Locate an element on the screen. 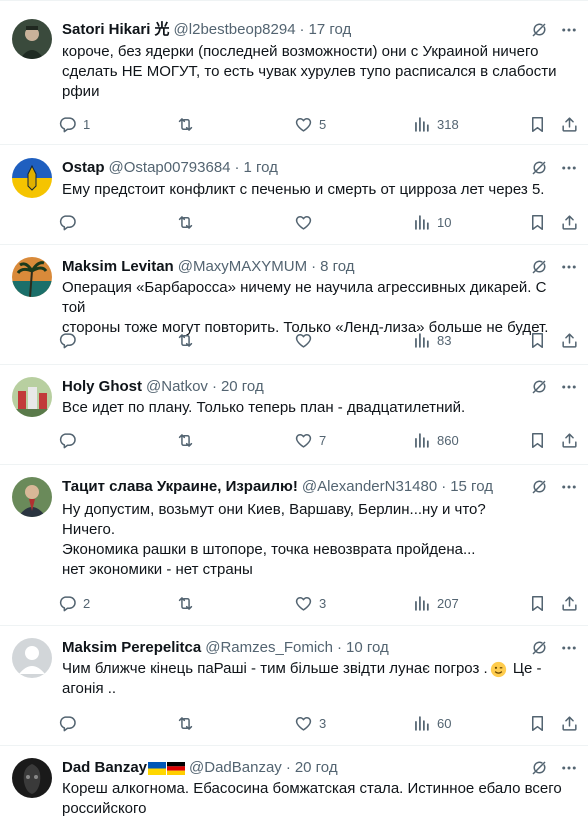 Image resolution: width=588 pixels, height=821 pixels. display-name: Maksim Perepelitca is located at coordinates (131, 648).